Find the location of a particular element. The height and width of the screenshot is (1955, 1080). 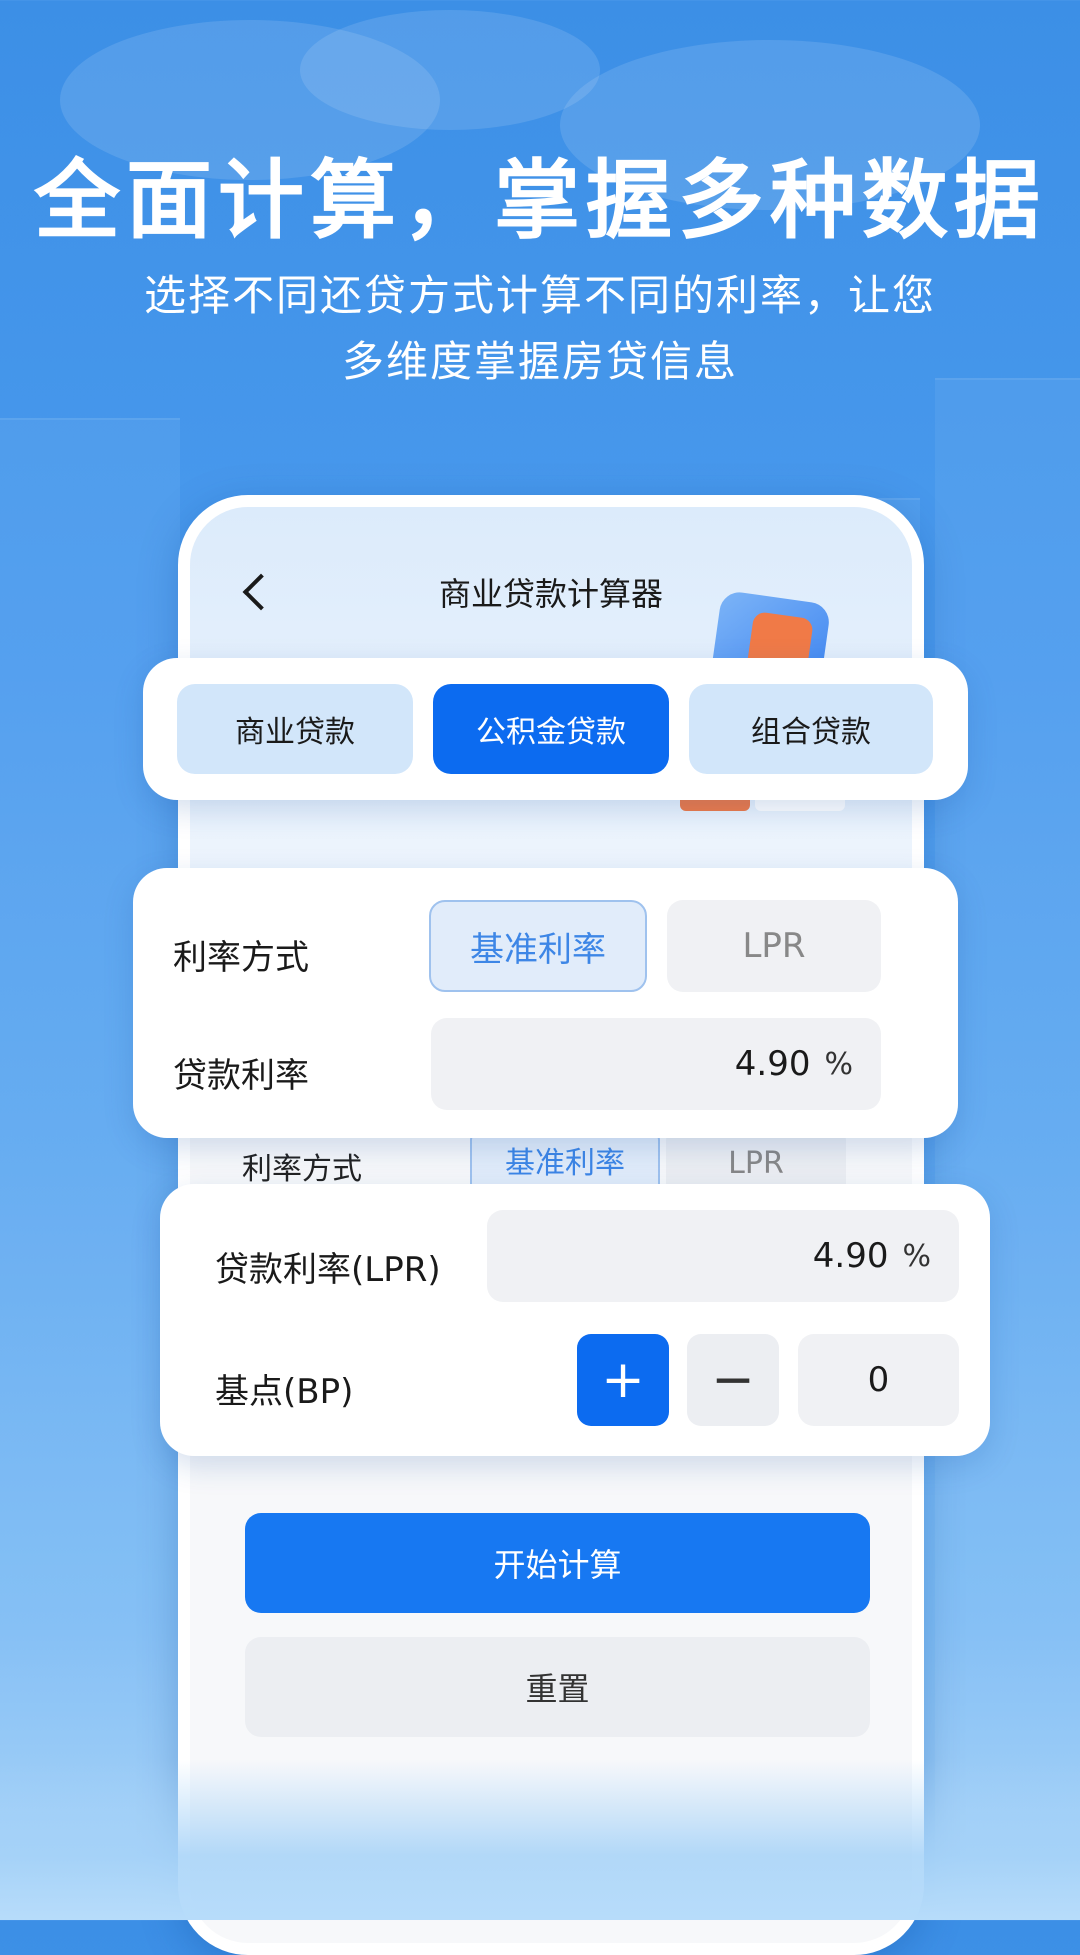

tab-commercial-loan: 商业贷款 is located at coordinates (295, 729).